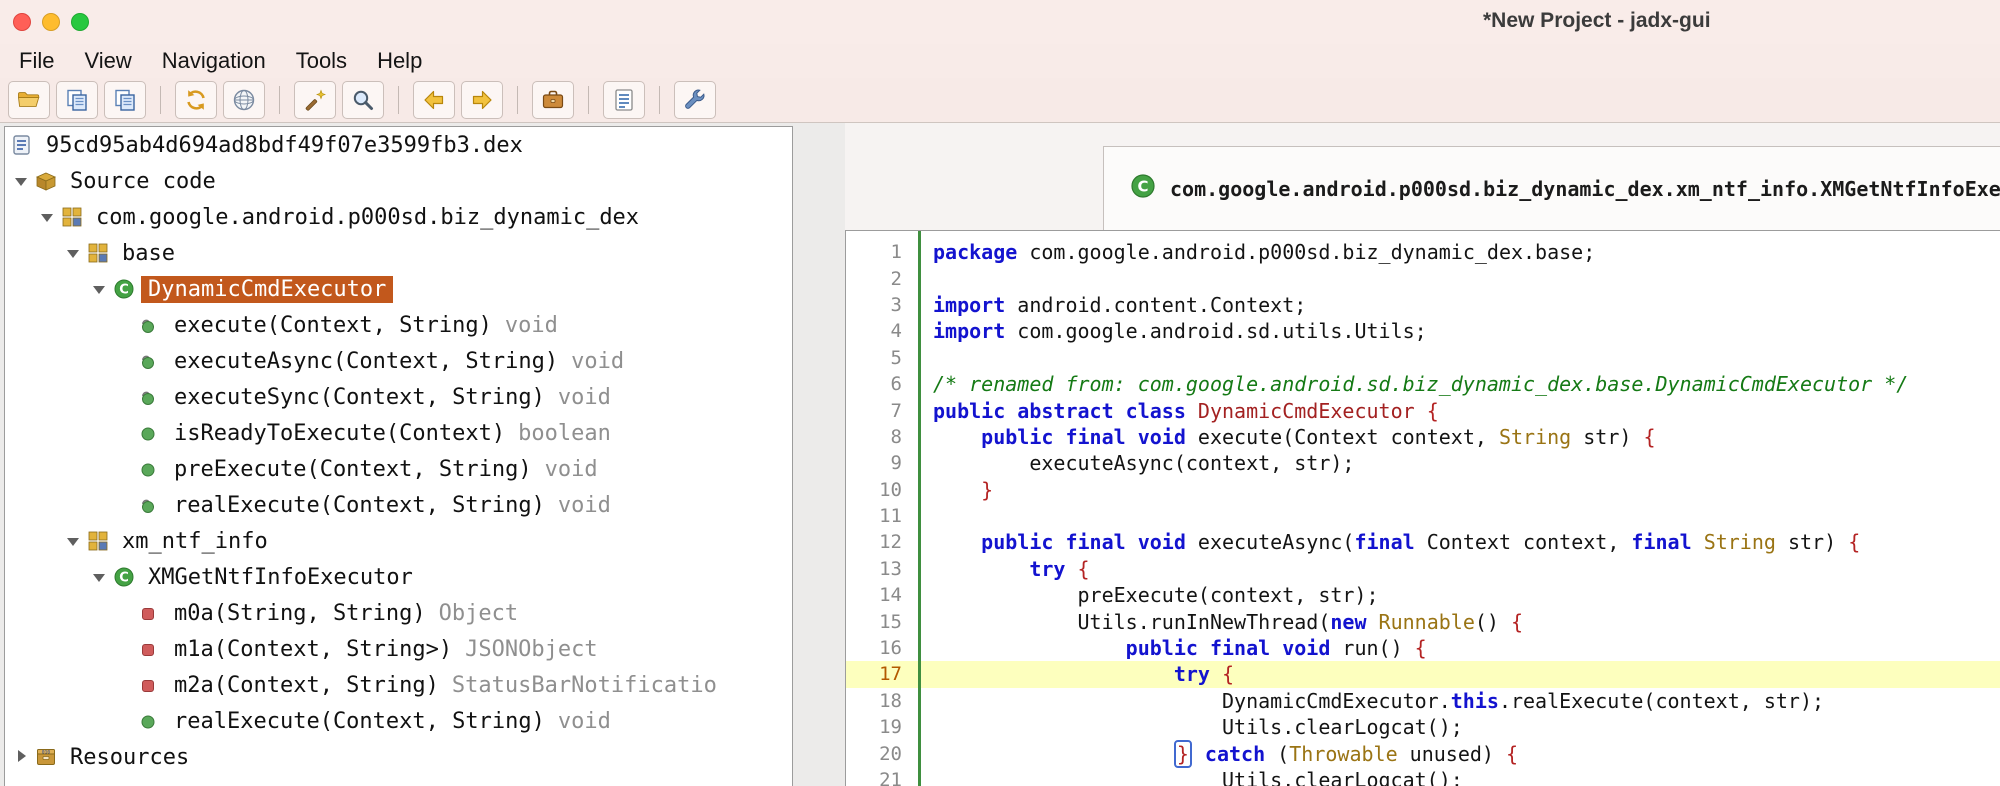  What do you see at coordinates (1423, 305) in the screenshot?
I see `code-line: 3 import android.content.Context;` at bounding box center [1423, 305].